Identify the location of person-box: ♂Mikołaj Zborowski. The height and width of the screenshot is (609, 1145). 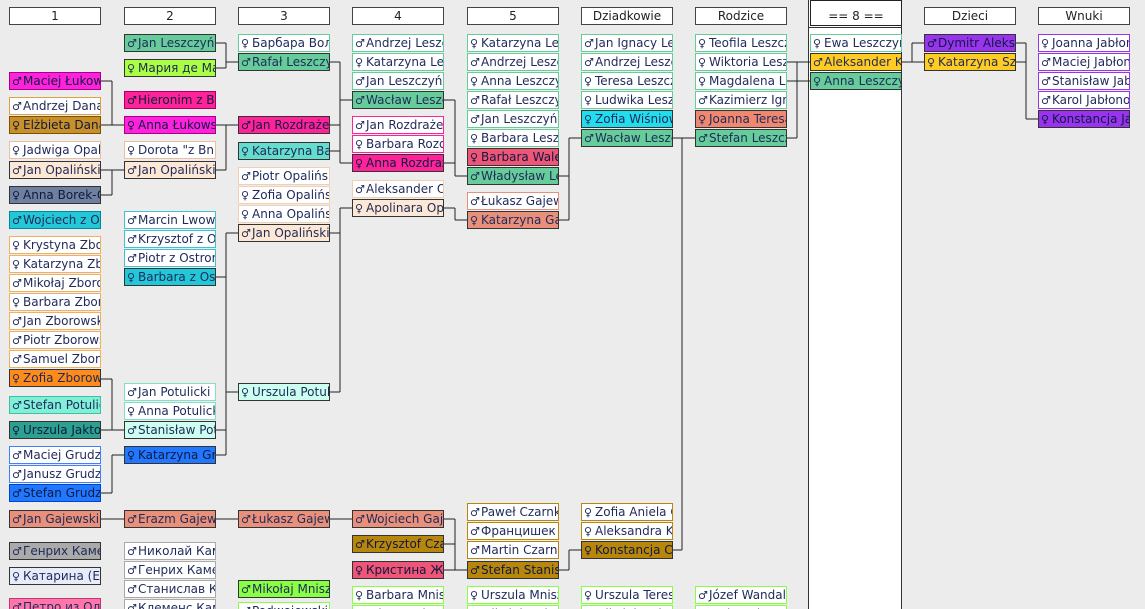
(55, 283).